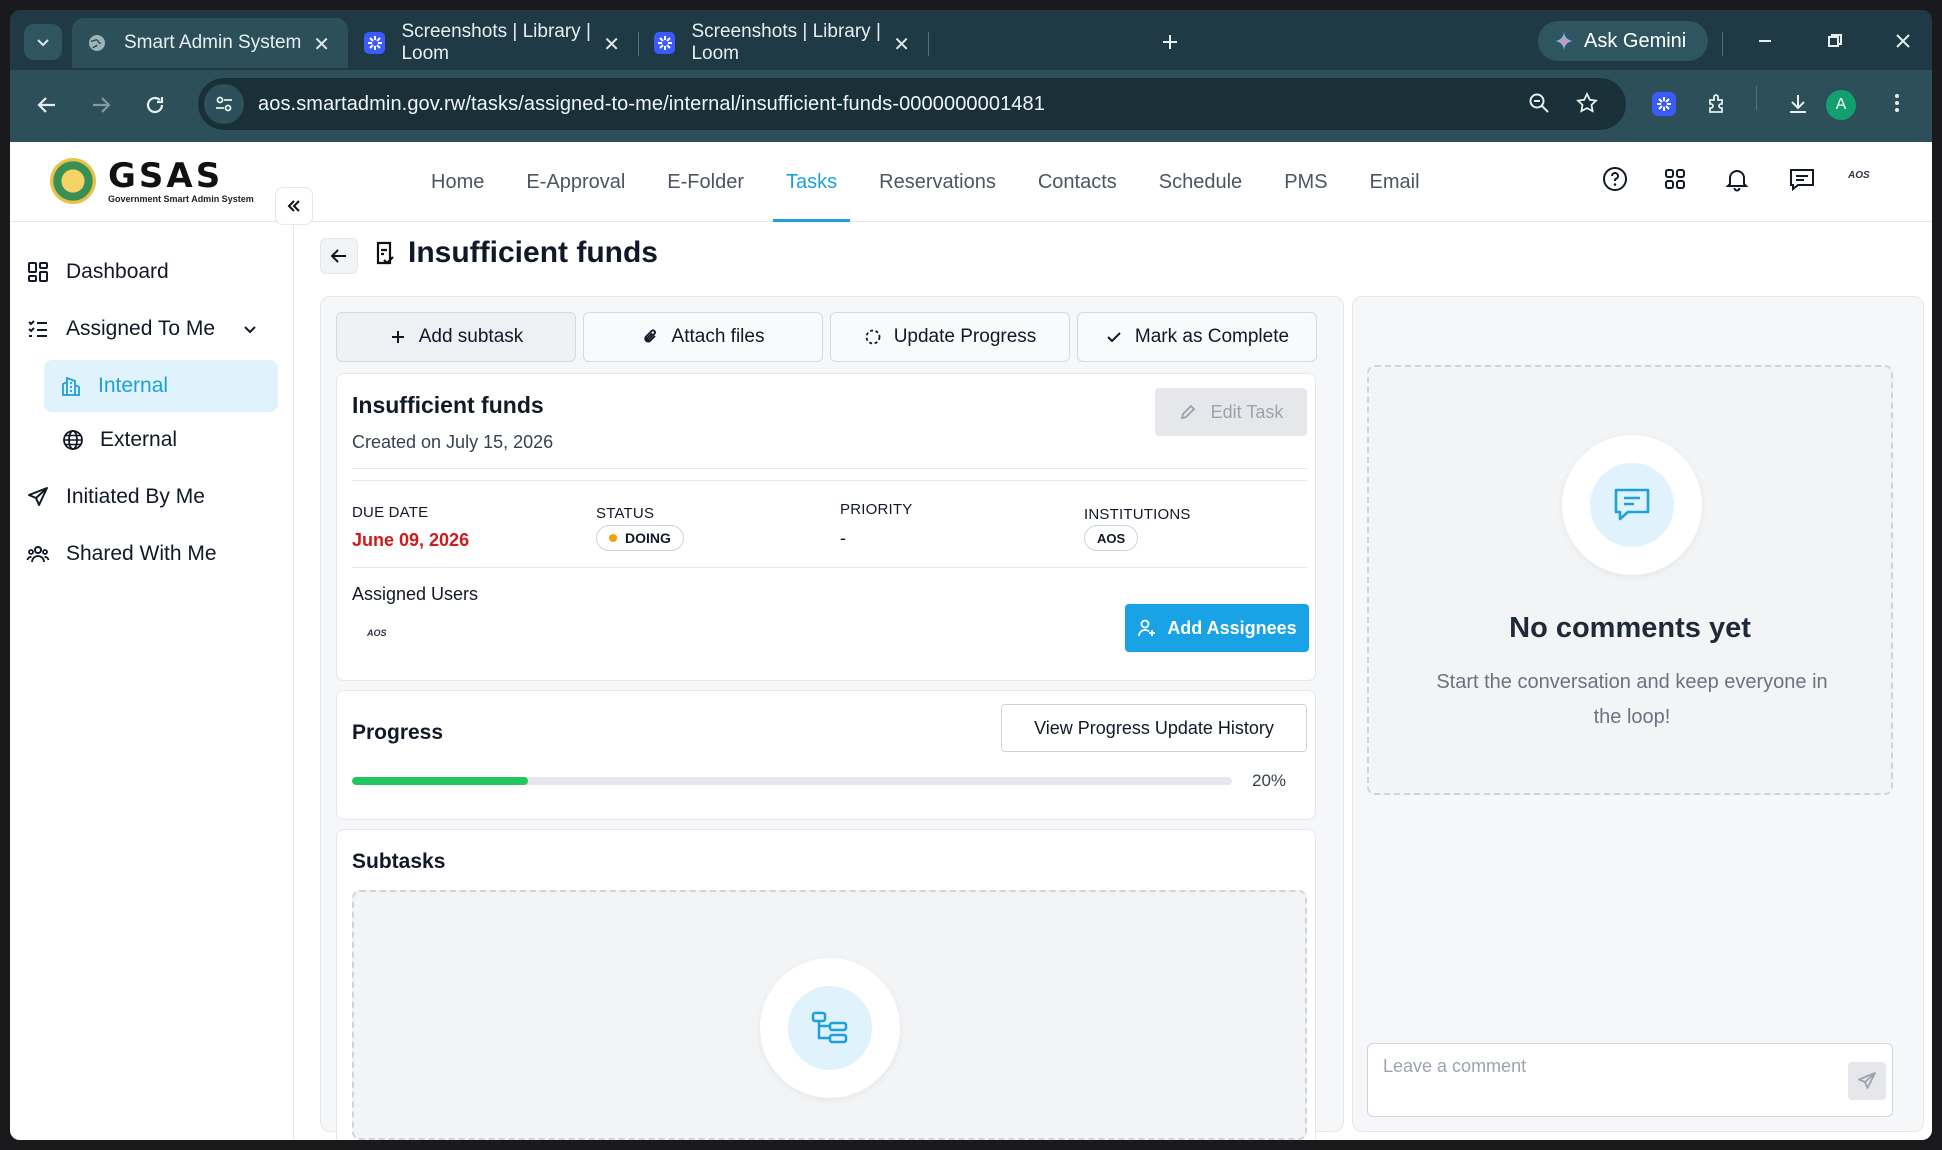 This screenshot has width=1942, height=1150. I want to click on ask-gemini-button: Ask Gemini, so click(1623, 41).